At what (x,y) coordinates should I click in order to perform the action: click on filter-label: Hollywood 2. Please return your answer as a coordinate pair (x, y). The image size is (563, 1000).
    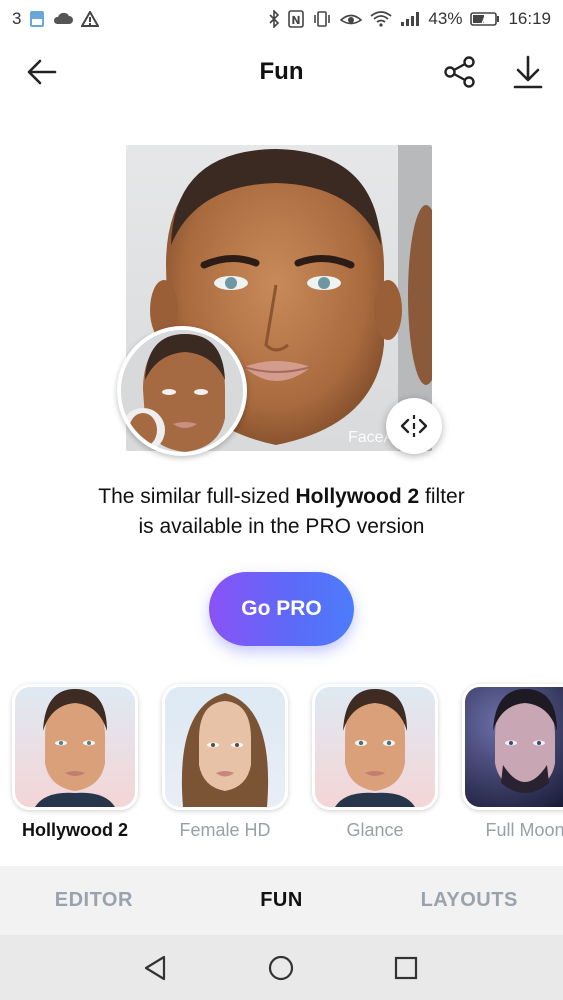
    Looking at the image, I should click on (74, 830).